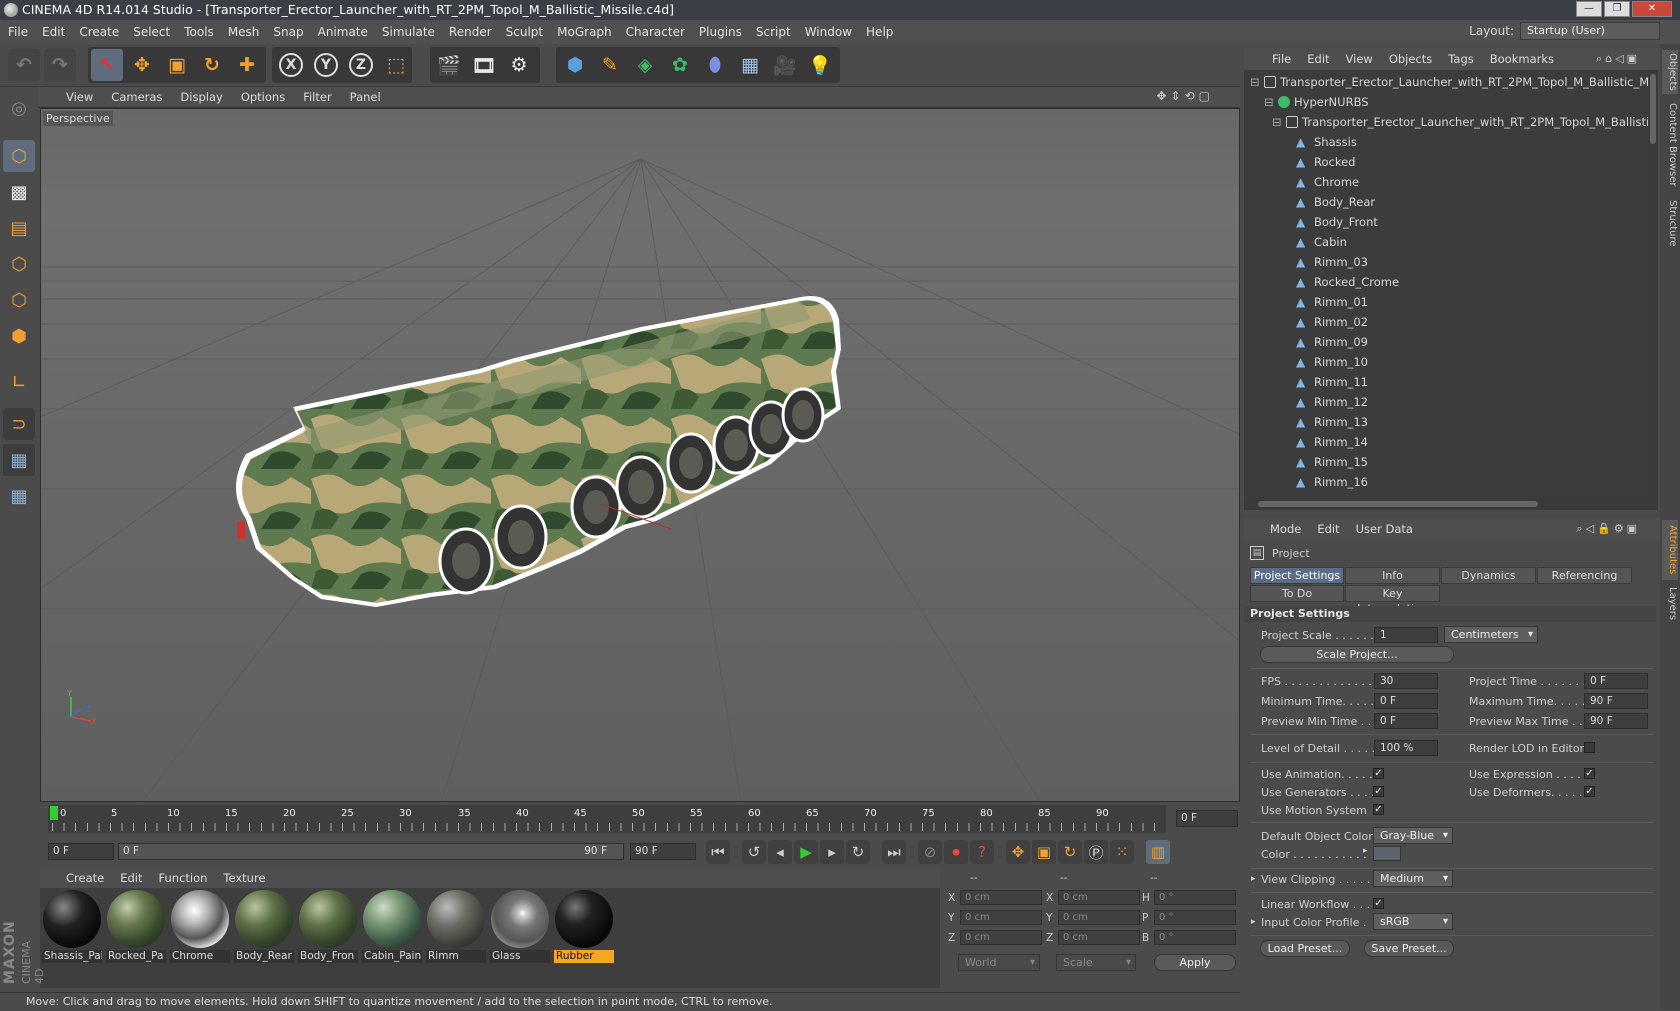 This screenshot has width=1680, height=1011. What do you see at coordinates (1589, 747) in the screenshot?
I see `render-lod-checkbox` at bounding box center [1589, 747].